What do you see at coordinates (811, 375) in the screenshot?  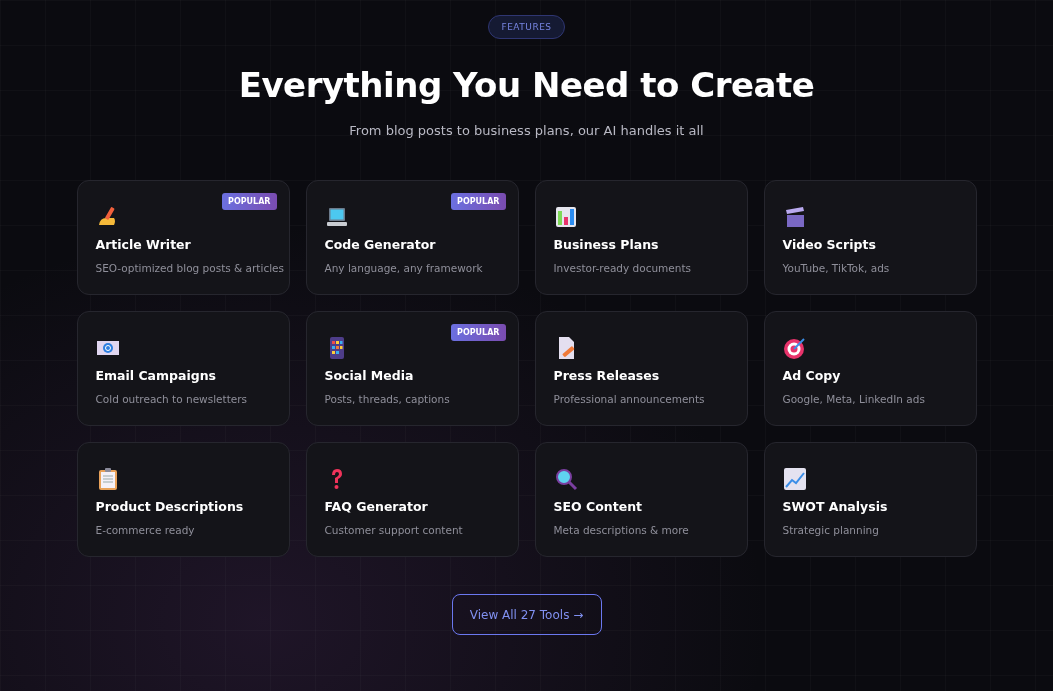 I see `tool-title: Ad Copy` at bounding box center [811, 375].